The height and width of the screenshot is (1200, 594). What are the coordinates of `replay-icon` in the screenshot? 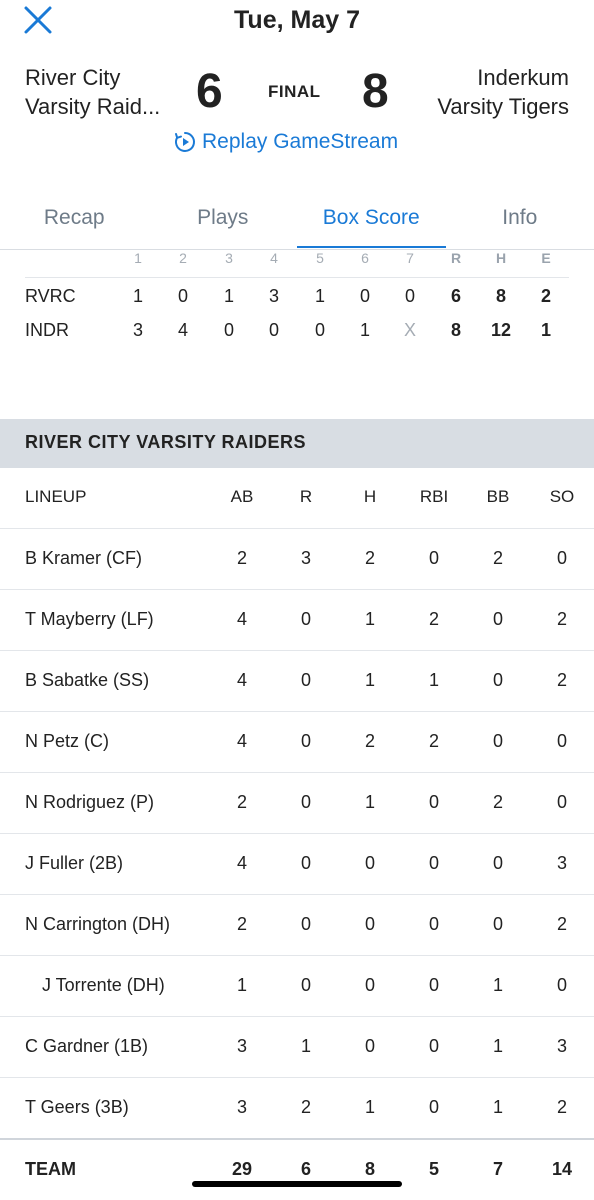 It's located at (185, 142).